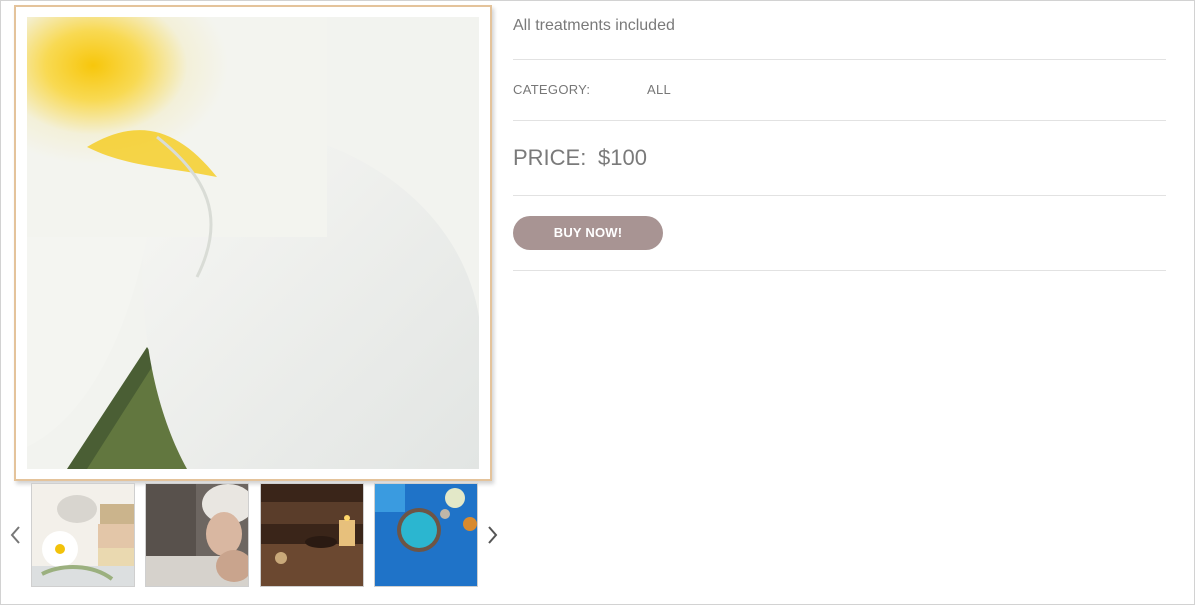  I want to click on category-link: ALL, so click(659, 89).